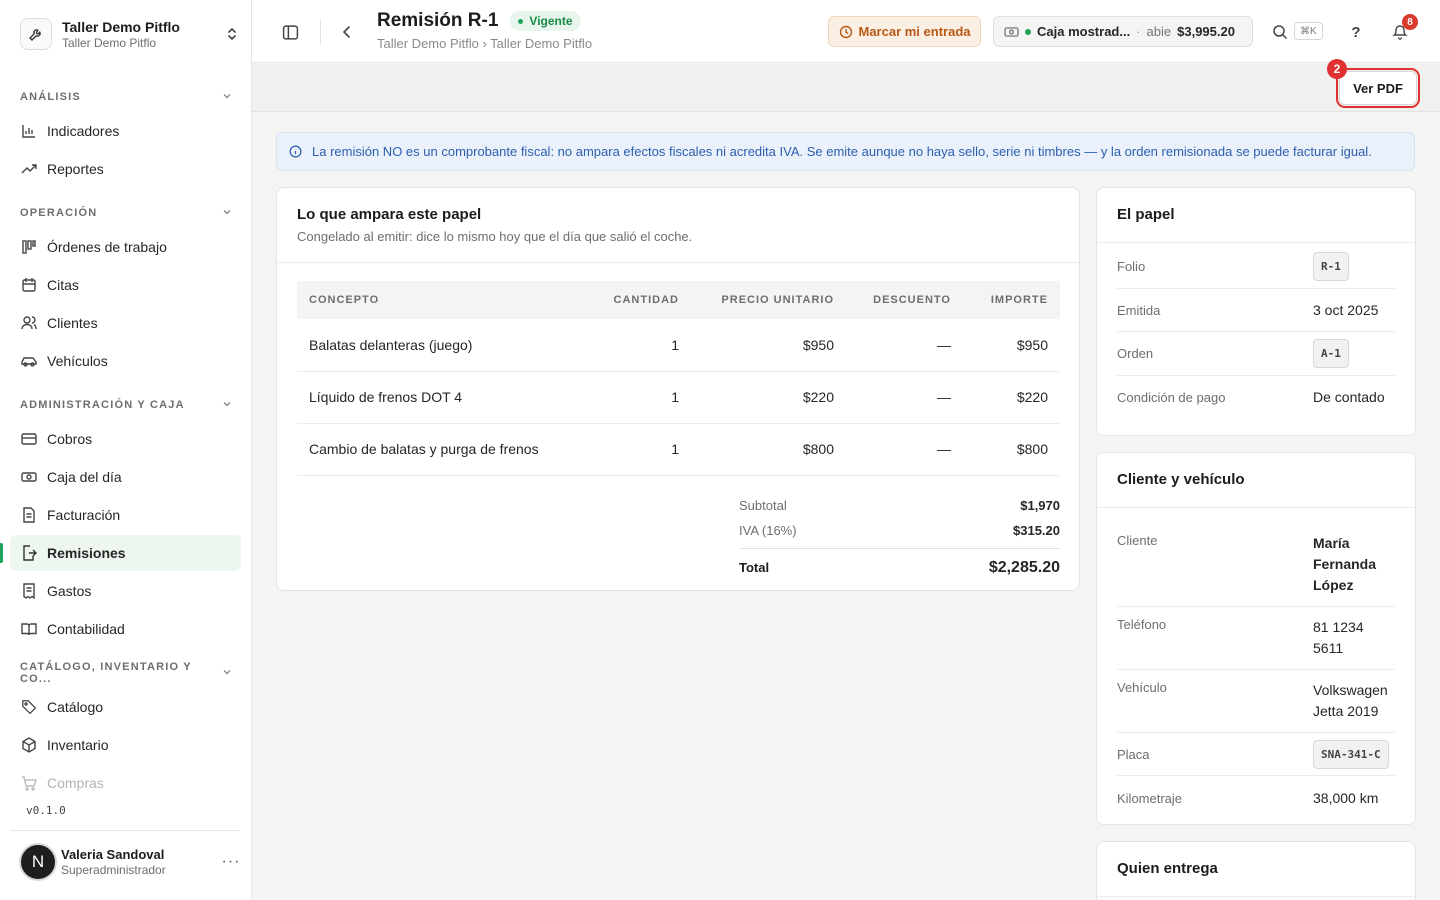 This screenshot has height=900, width=1440. Describe the element at coordinates (125, 169) in the screenshot. I see `sidebar-item-reportes: Reportes` at that location.